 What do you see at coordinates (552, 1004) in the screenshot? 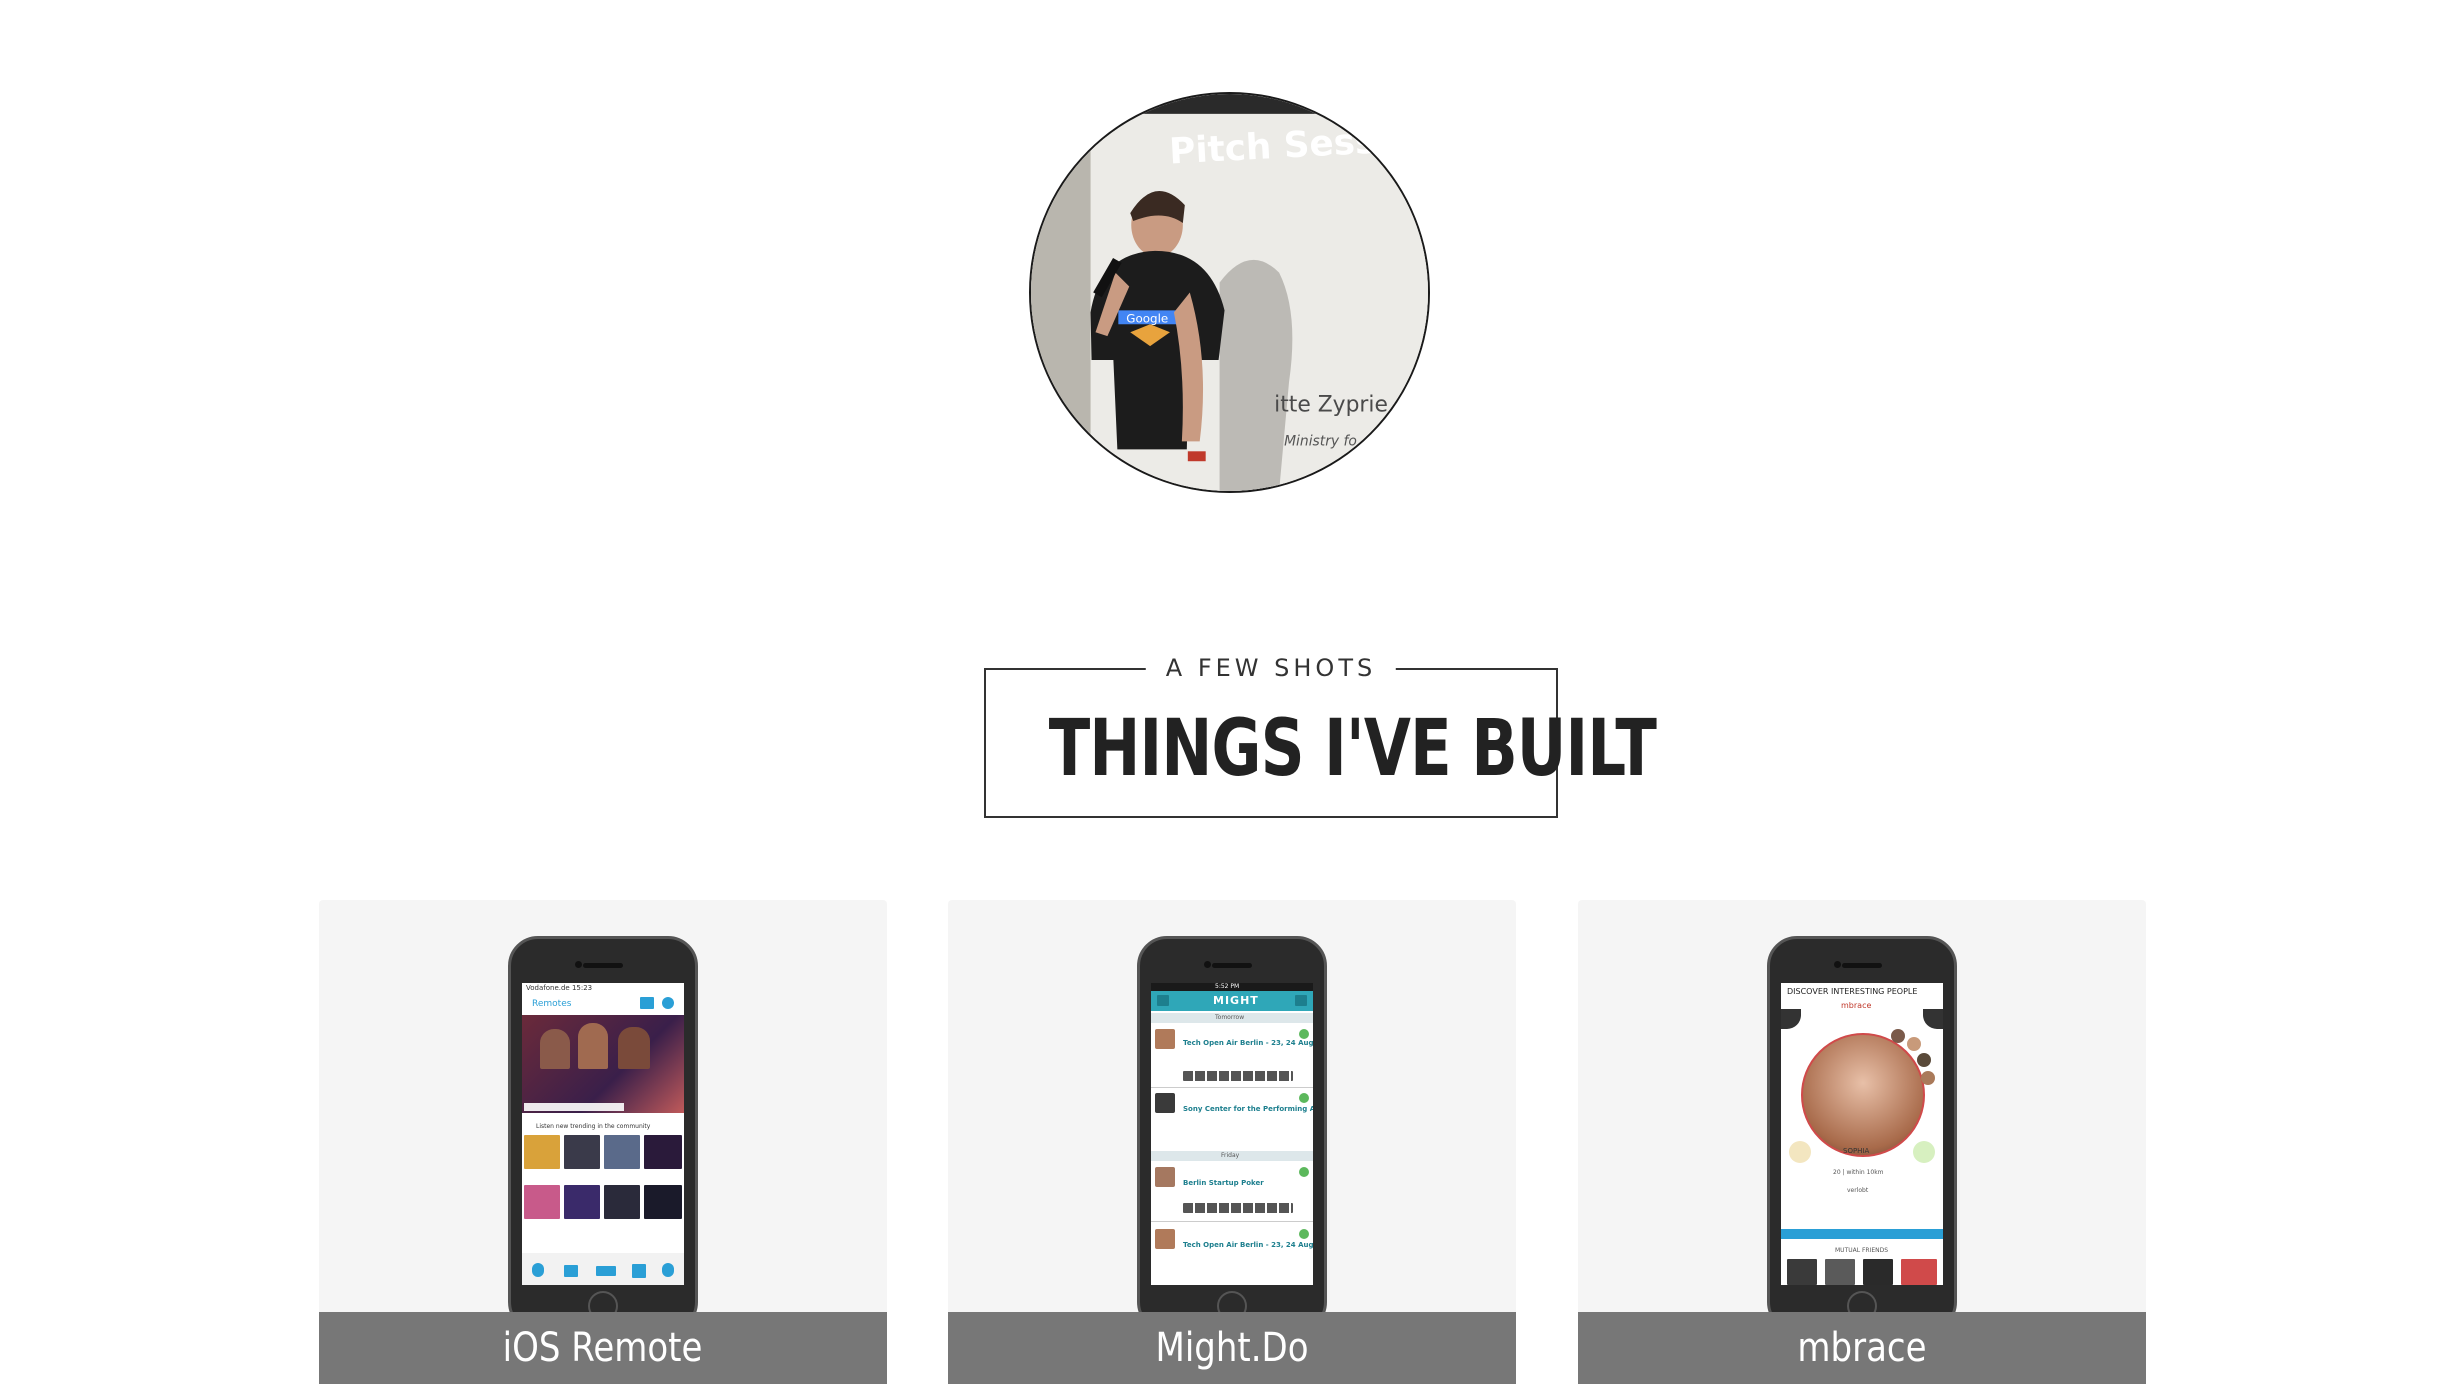
I see `nav-title: Remotes` at bounding box center [552, 1004].